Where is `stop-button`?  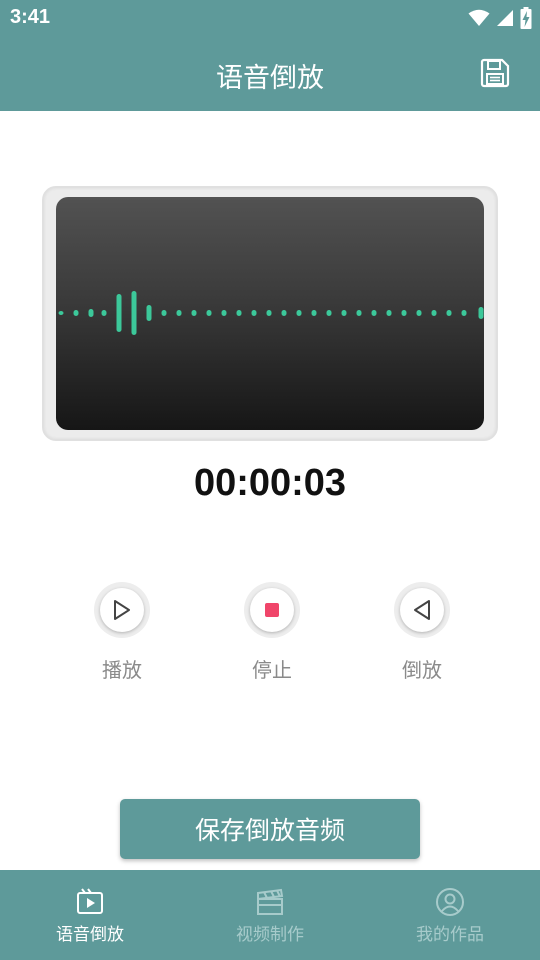 stop-button is located at coordinates (272, 610).